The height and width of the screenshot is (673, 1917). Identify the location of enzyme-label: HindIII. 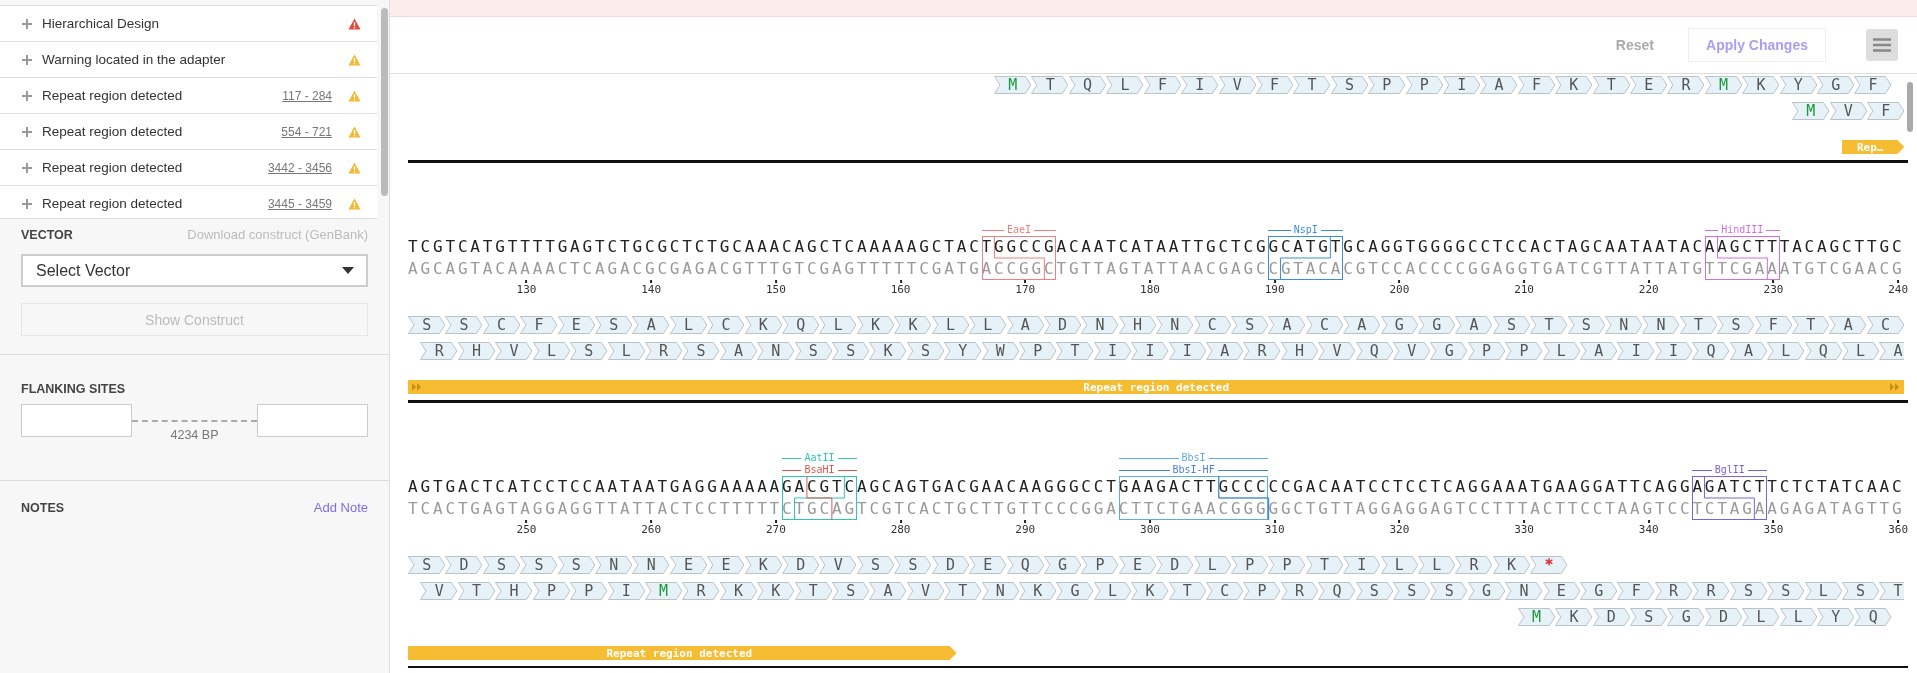
(1742, 230).